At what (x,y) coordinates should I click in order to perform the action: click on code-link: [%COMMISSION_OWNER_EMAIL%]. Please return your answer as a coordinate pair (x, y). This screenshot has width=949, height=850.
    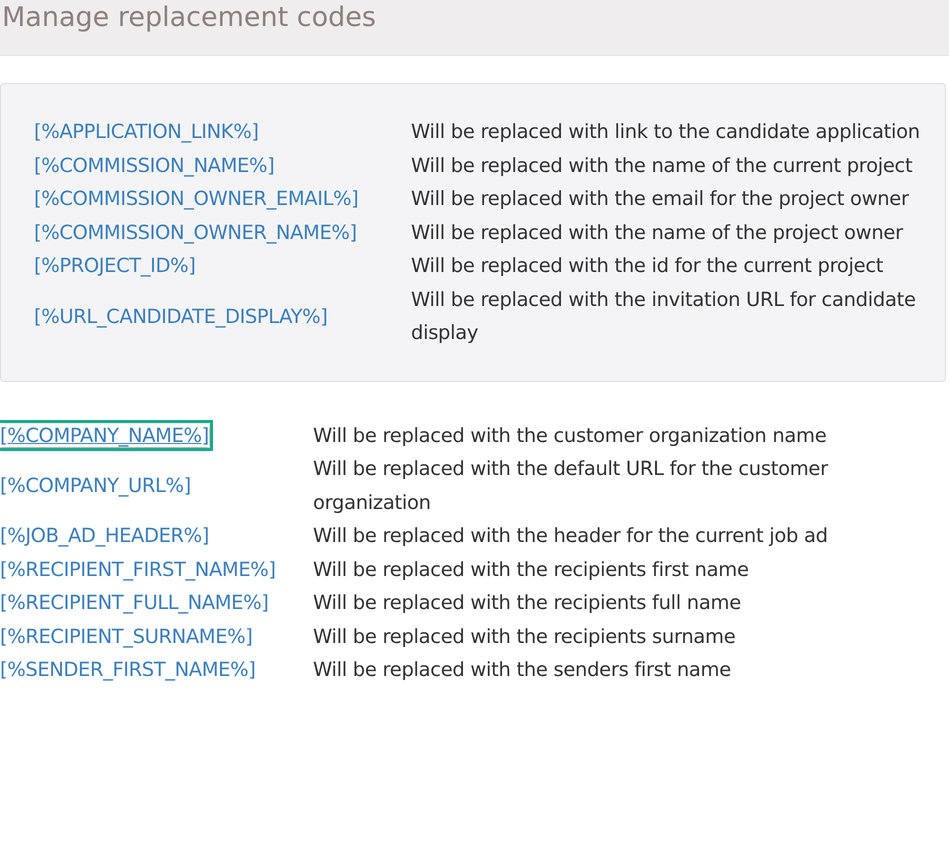
    Looking at the image, I should click on (196, 198).